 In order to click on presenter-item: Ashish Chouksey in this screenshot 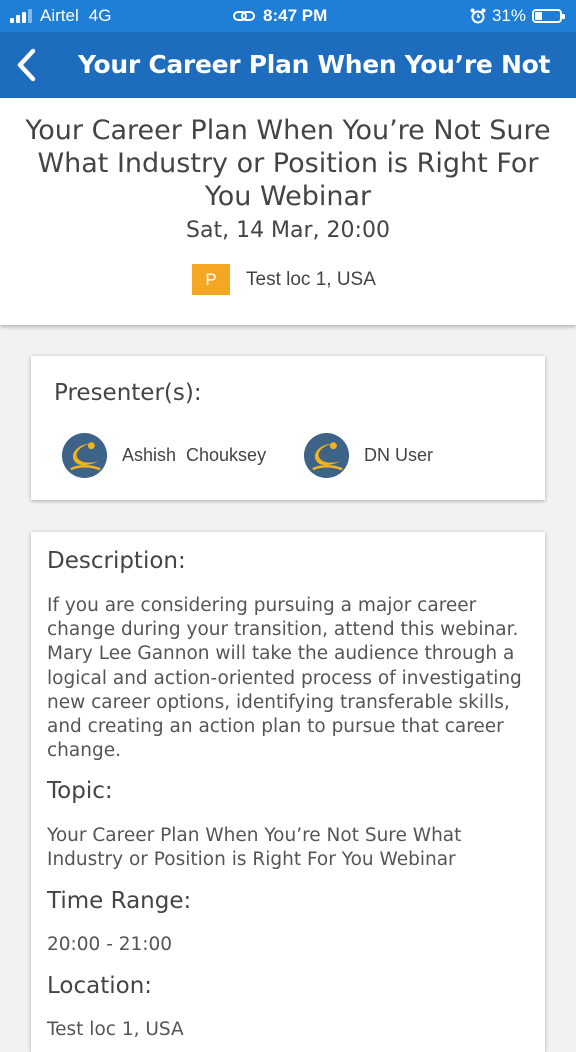, I will do `click(163, 455)`.